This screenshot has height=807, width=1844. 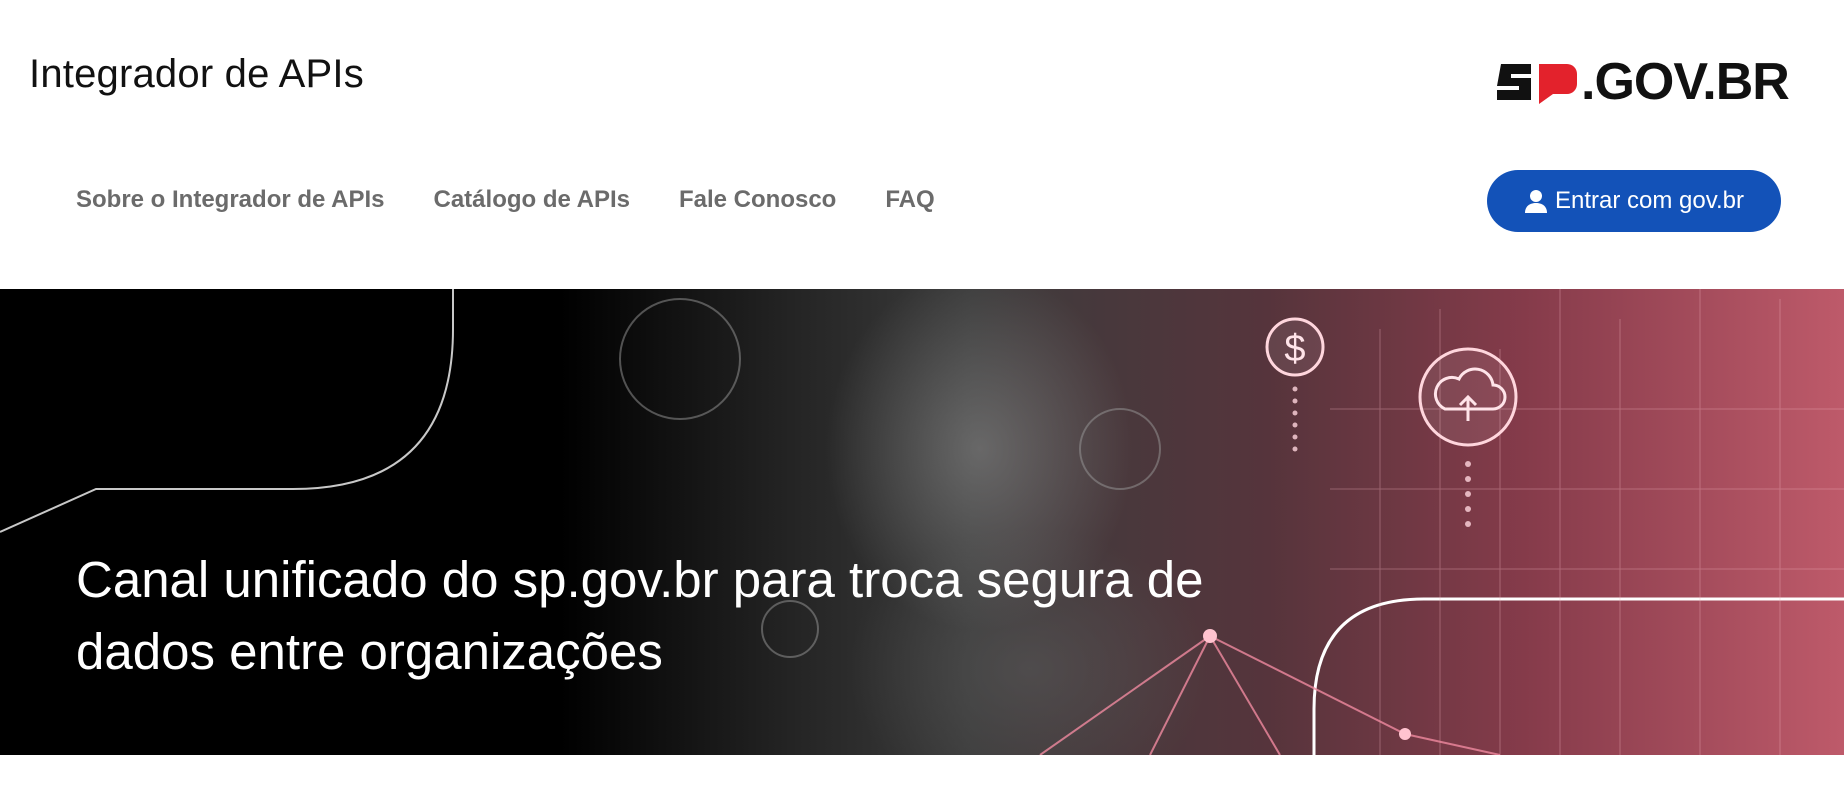 I want to click on dollar-icon: $, so click(x=1295, y=347).